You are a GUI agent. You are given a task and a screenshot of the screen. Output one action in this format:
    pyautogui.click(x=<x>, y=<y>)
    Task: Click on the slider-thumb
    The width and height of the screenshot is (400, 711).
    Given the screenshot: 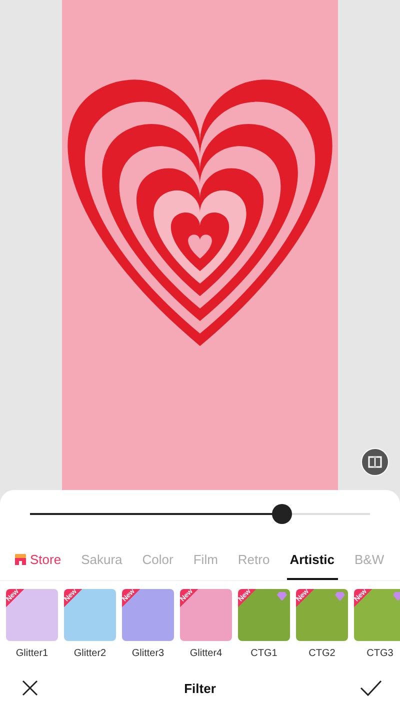 What is the action you would take?
    pyautogui.click(x=282, y=514)
    